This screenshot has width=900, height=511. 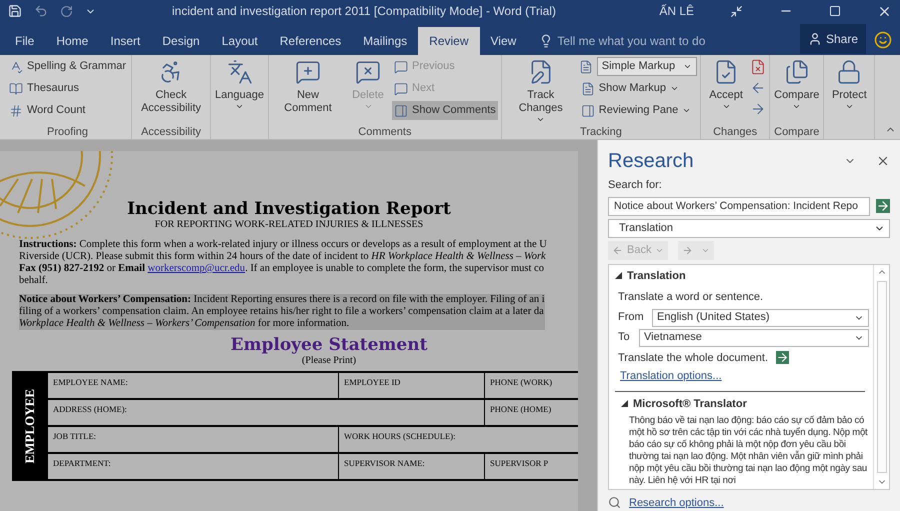 I want to click on ribbon-small-button: Show Comments, so click(x=445, y=110).